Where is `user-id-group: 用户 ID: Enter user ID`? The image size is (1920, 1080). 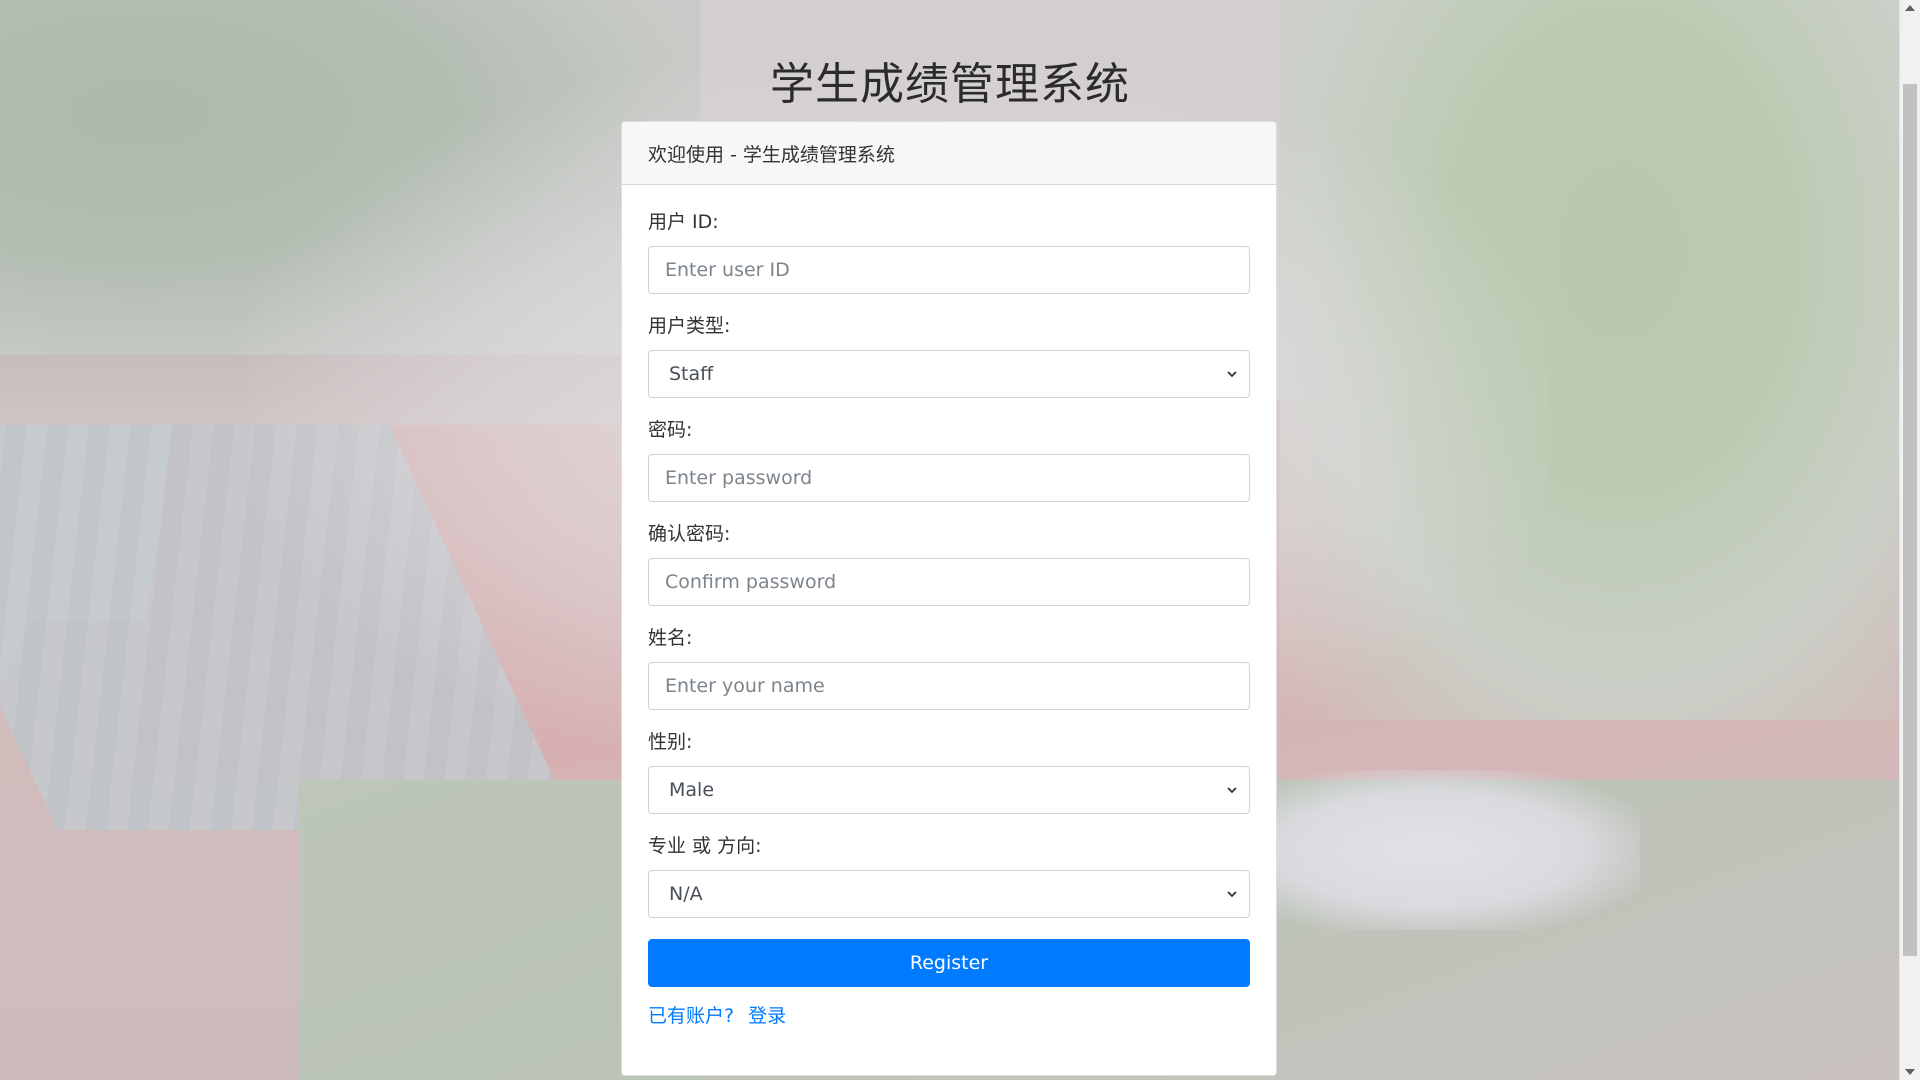
user-id-group: 用户 ID: Enter user ID is located at coordinates (949, 252).